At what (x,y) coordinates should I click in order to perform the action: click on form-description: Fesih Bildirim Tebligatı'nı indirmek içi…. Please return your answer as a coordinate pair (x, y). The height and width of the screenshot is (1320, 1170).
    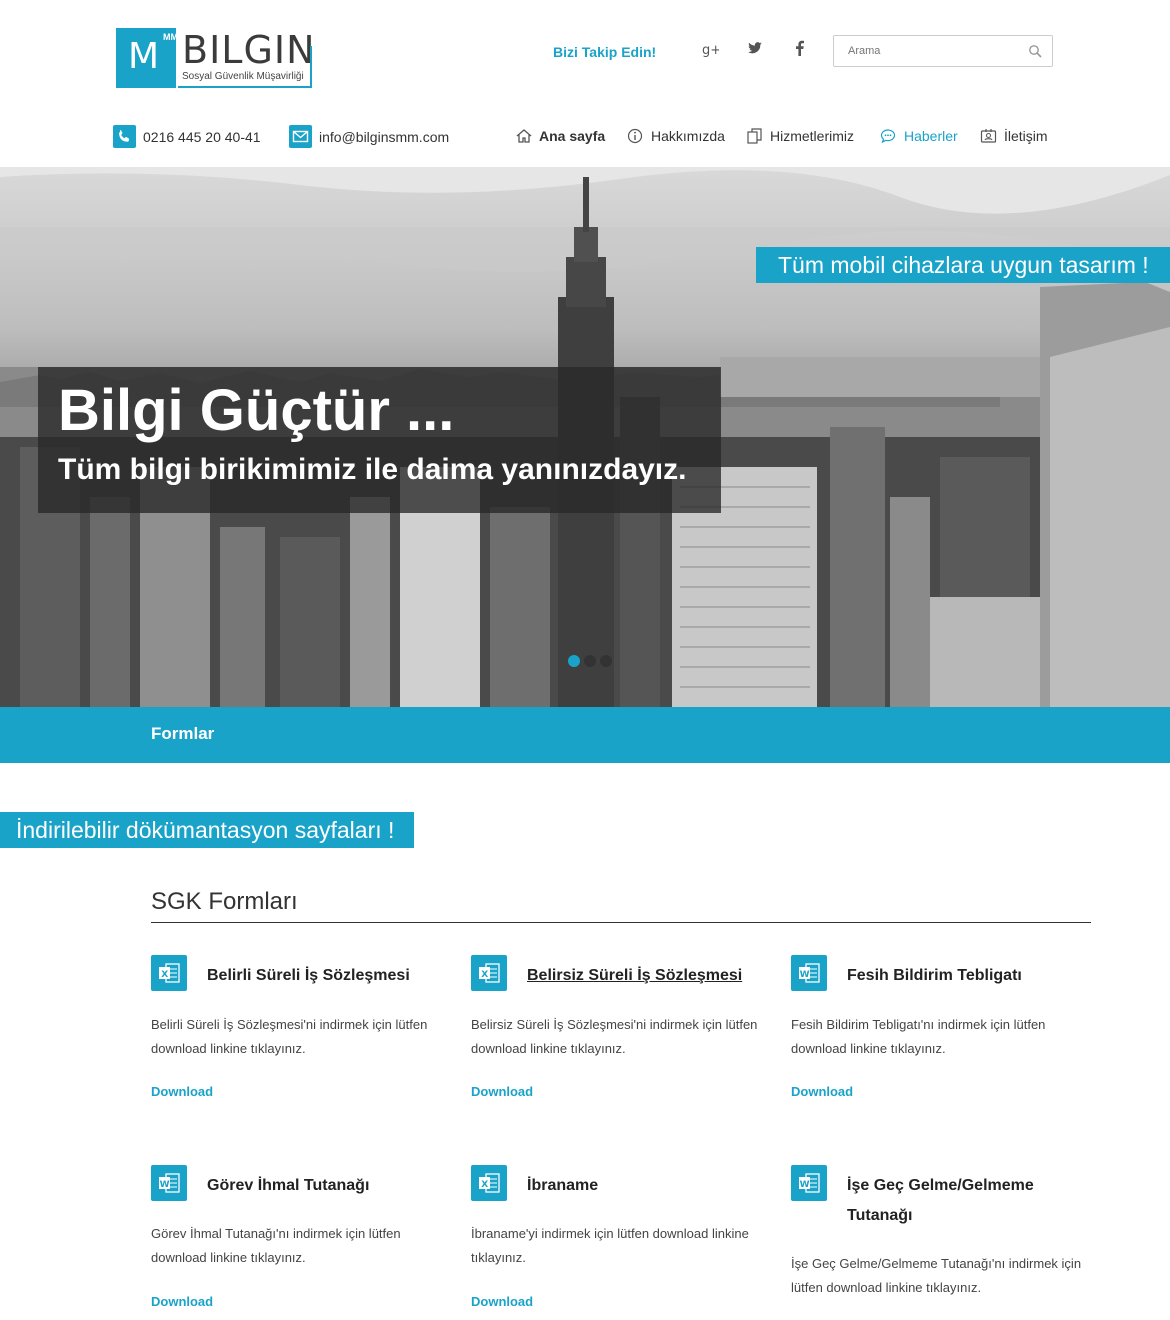
    Looking at the image, I should click on (918, 1036).